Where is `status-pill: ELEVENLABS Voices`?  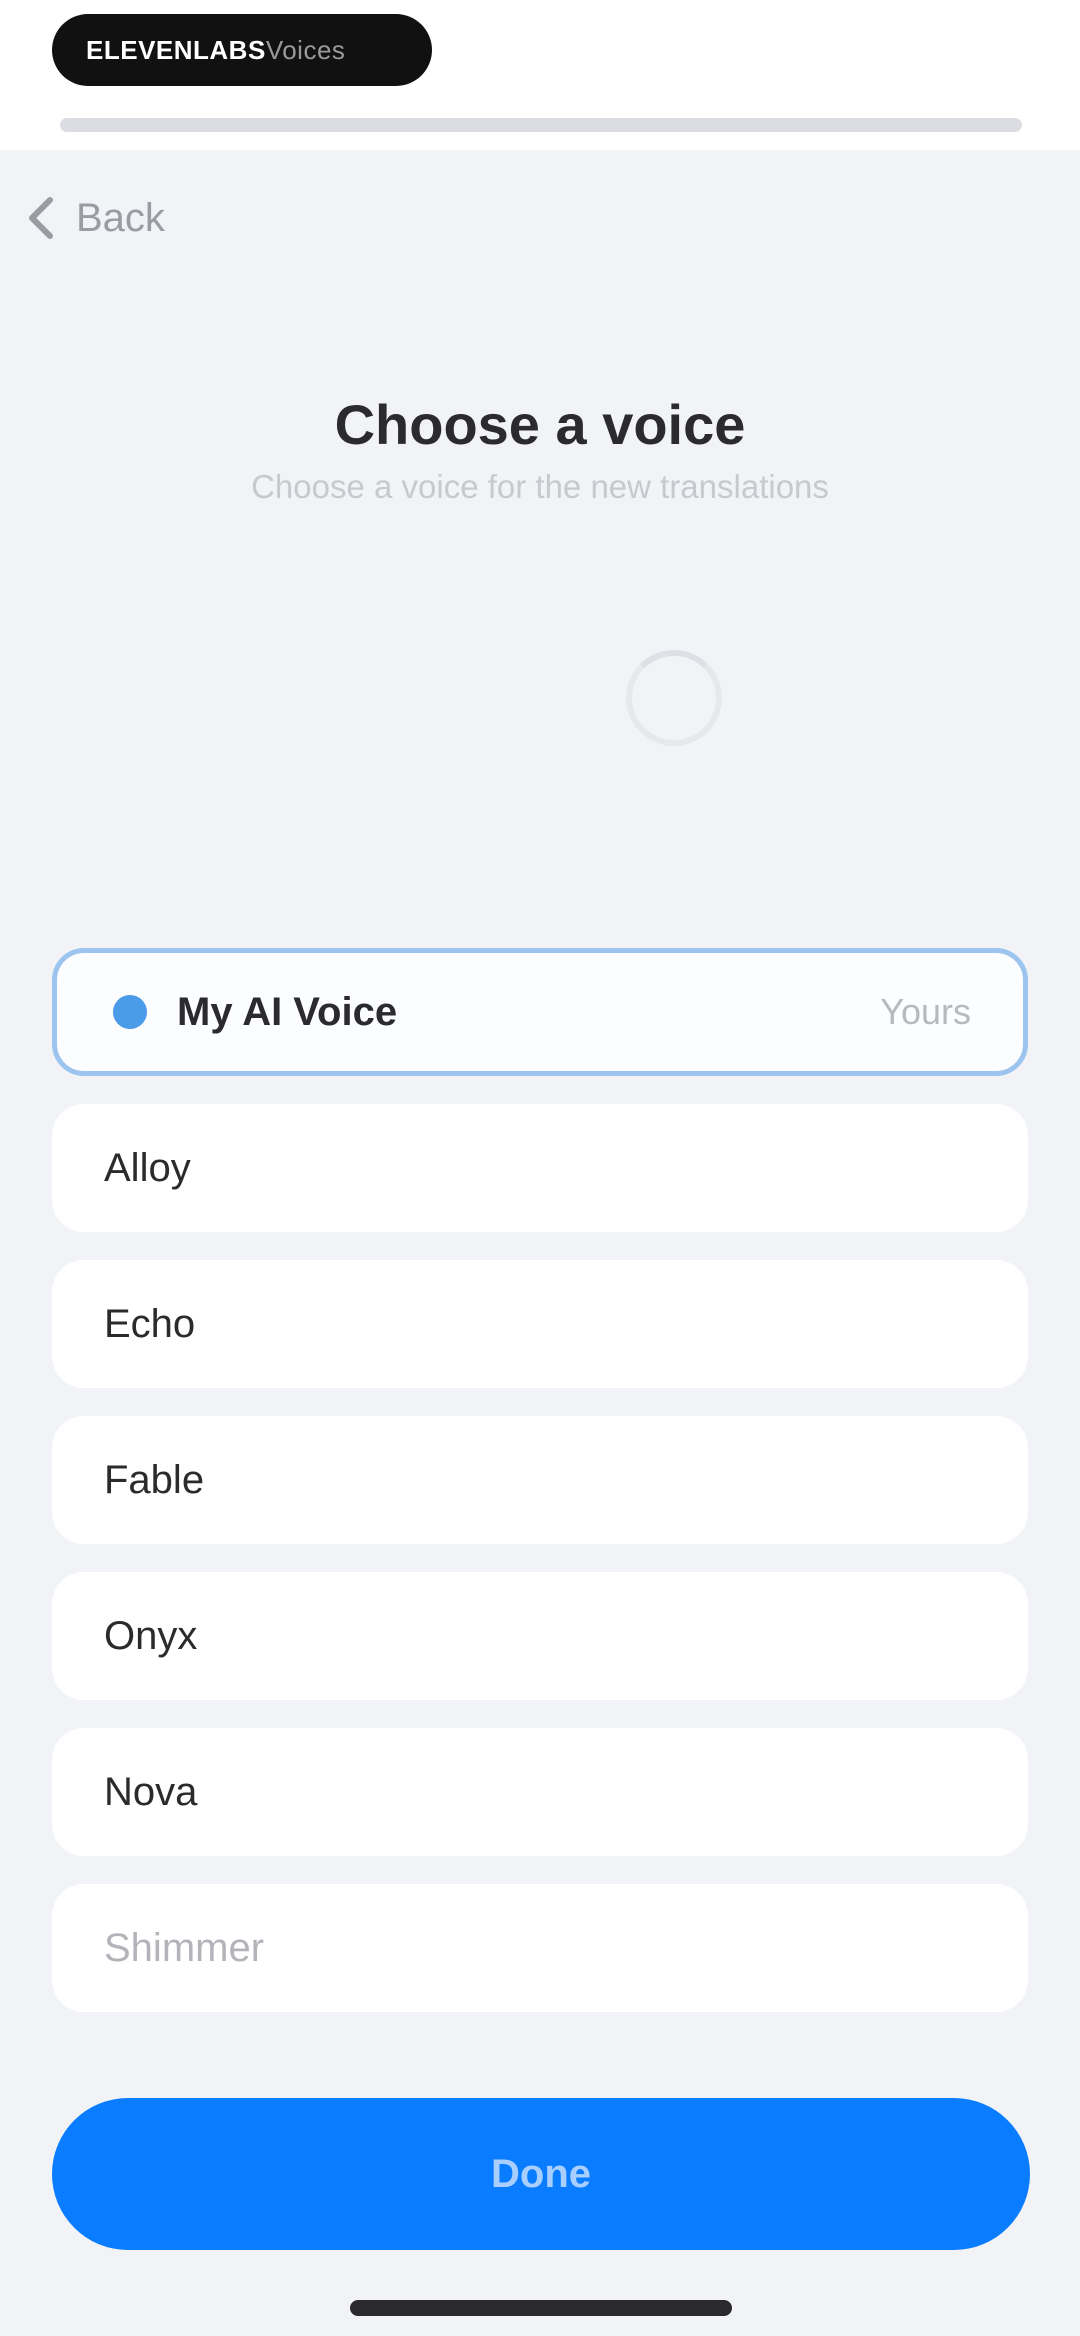 status-pill: ELEVENLABS Voices is located at coordinates (242, 50).